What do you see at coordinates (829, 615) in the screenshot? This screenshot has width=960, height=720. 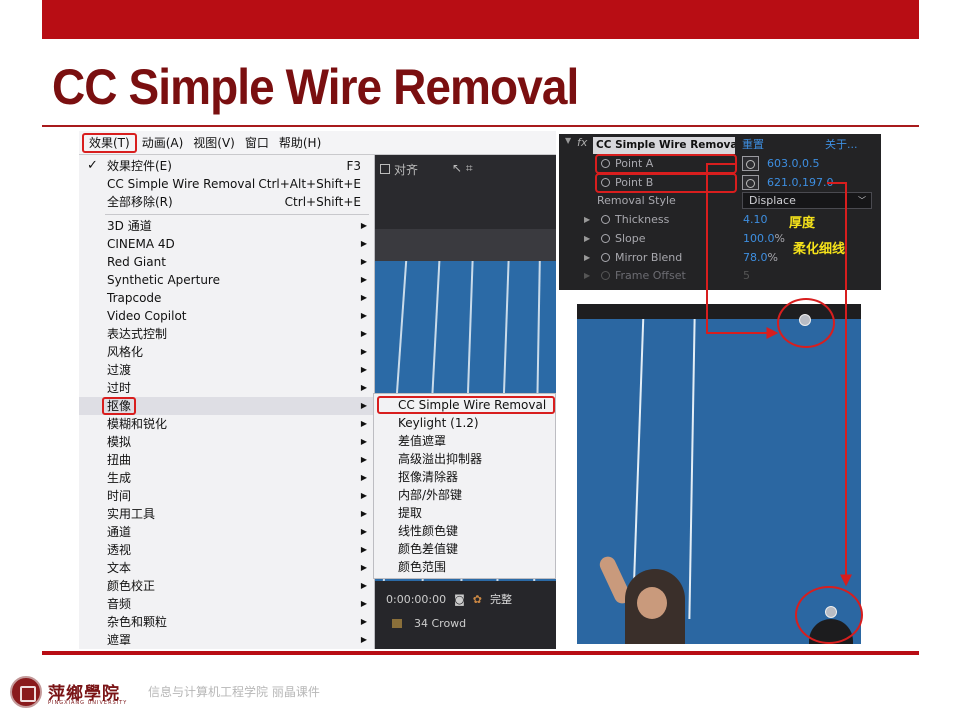 I see `highlight-point-b-handle` at bounding box center [829, 615].